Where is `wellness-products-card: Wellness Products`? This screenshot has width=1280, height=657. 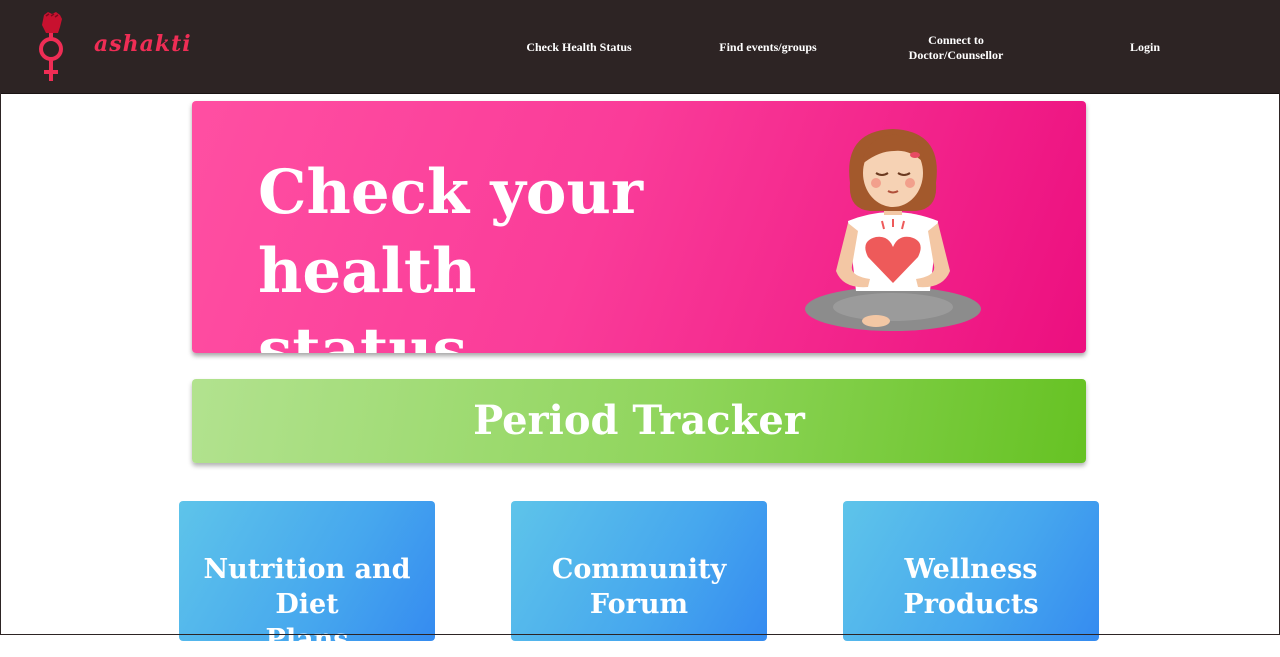
wellness-products-card: Wellness Products is located at coordinates (971, 571).